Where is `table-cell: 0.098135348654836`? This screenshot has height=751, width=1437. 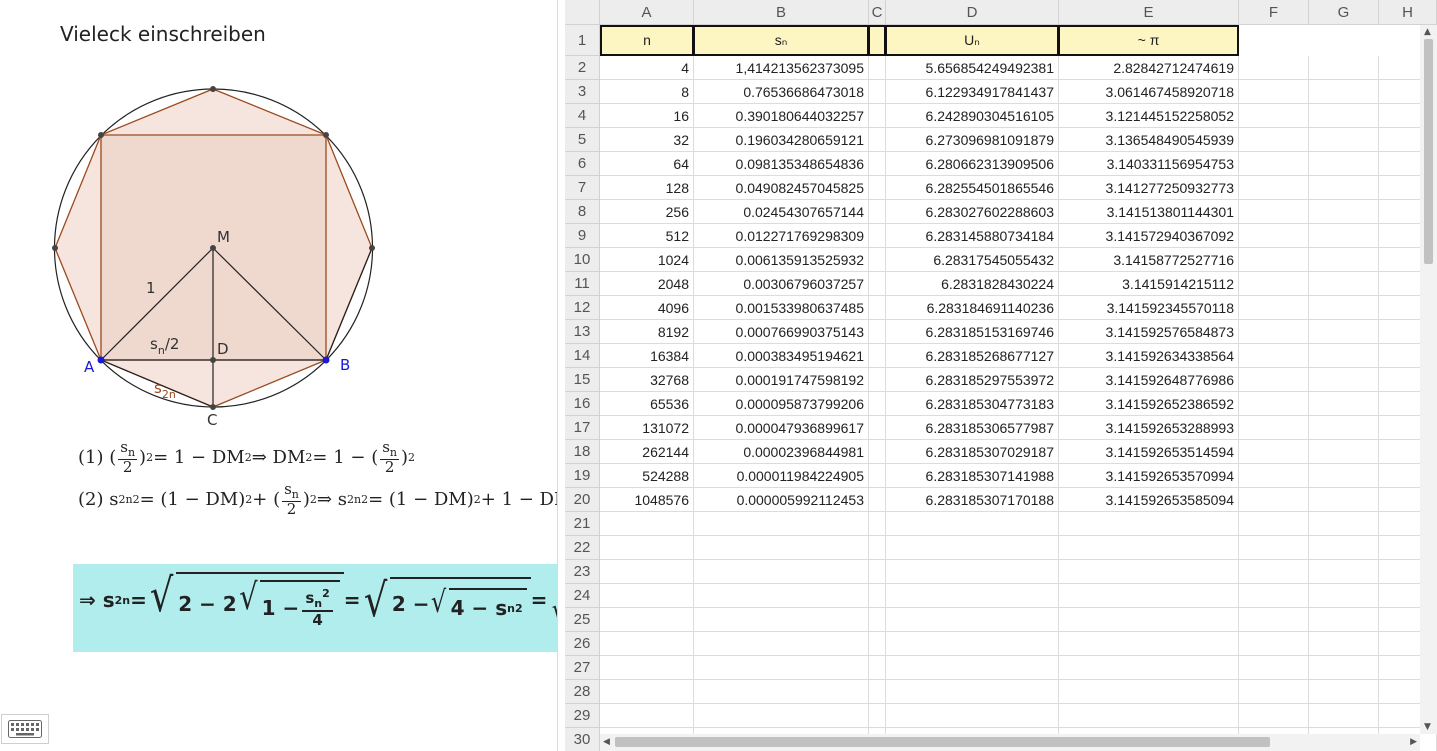
table-cell: 0.098135348654836 is located at coordinates (781, 164).